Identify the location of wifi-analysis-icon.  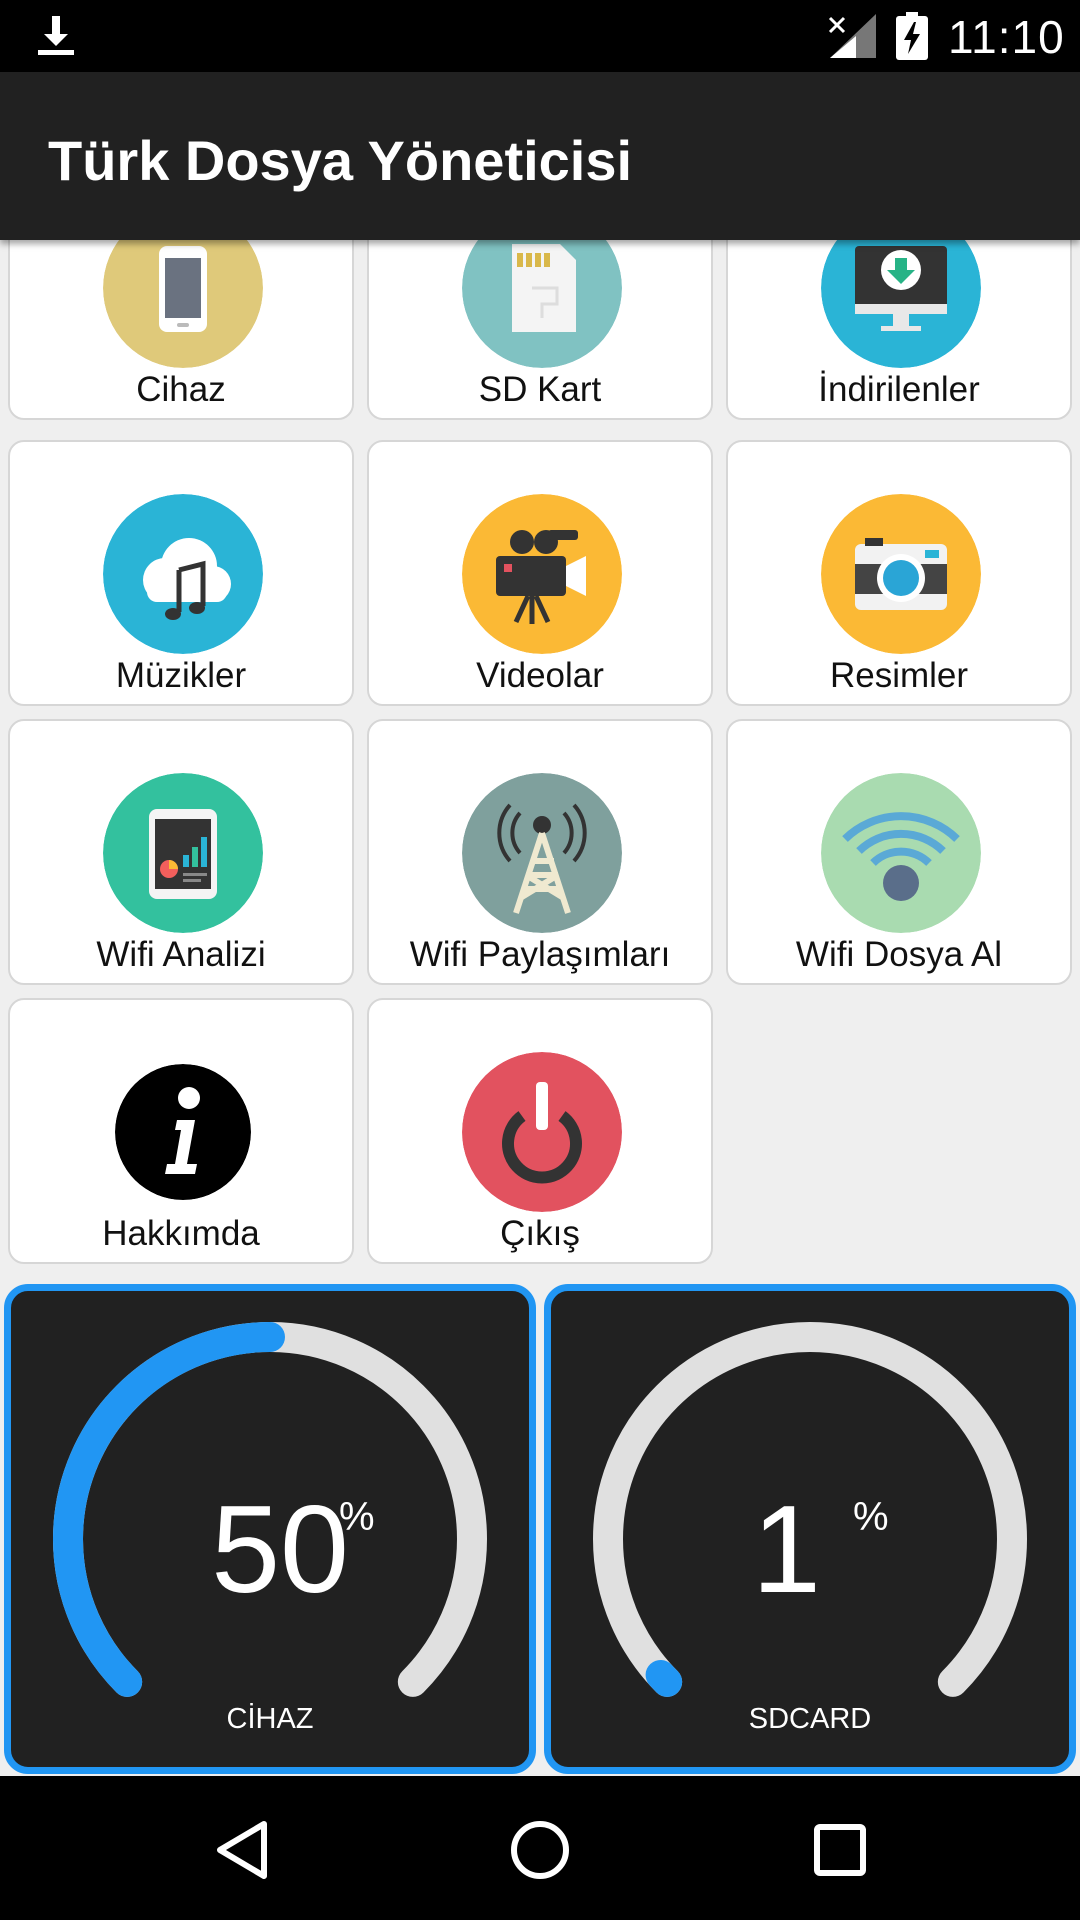
(183, 853).